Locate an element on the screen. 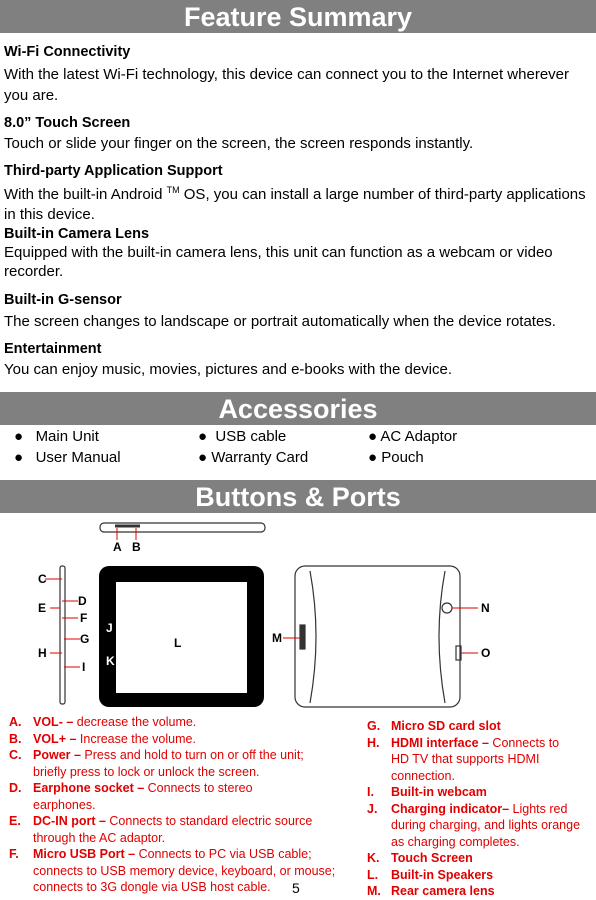  feature-title: Third-party Application Support is located at coordinates (113, 171).